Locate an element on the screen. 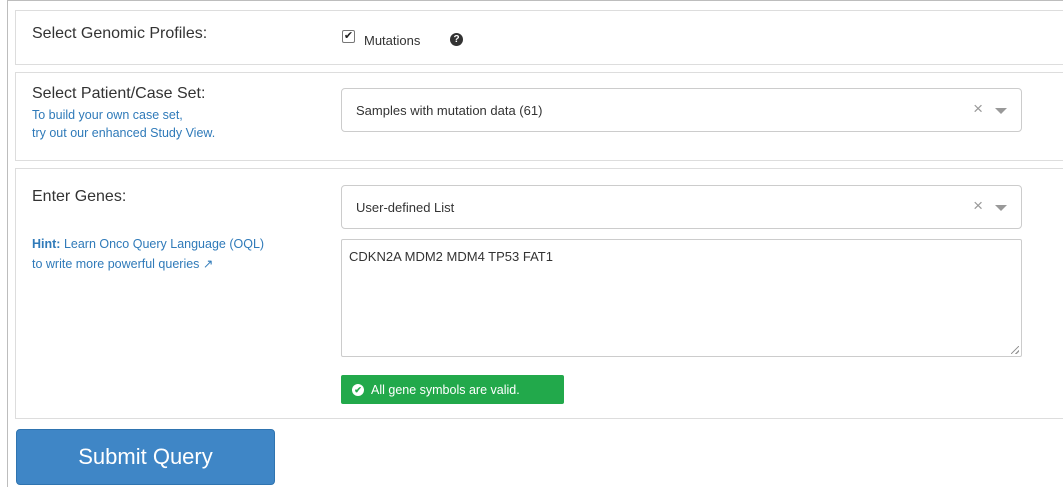 The image size is (1063, 487). mutations-label: Mutations is located at coordinates (392, 40).